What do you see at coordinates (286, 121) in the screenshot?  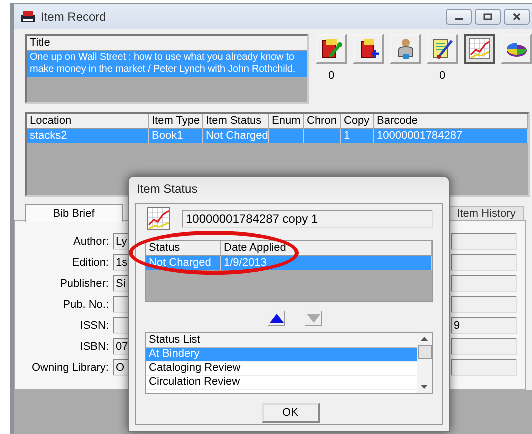 I see `column-header: Enum` at bounding box center [286, 121].